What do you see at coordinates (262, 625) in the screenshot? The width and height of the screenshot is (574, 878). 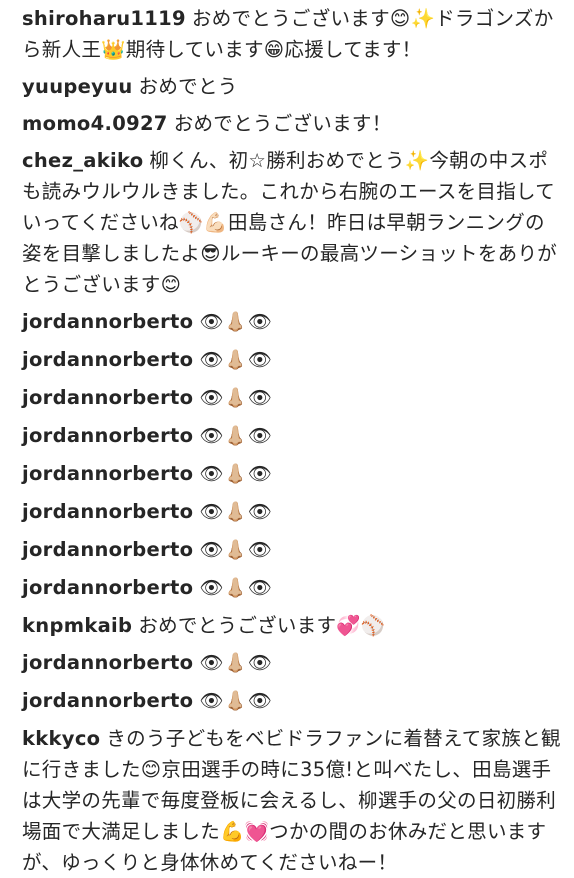 I see `comment-text: おめでとうございます💞⚾` at bounding box center [262, 625].